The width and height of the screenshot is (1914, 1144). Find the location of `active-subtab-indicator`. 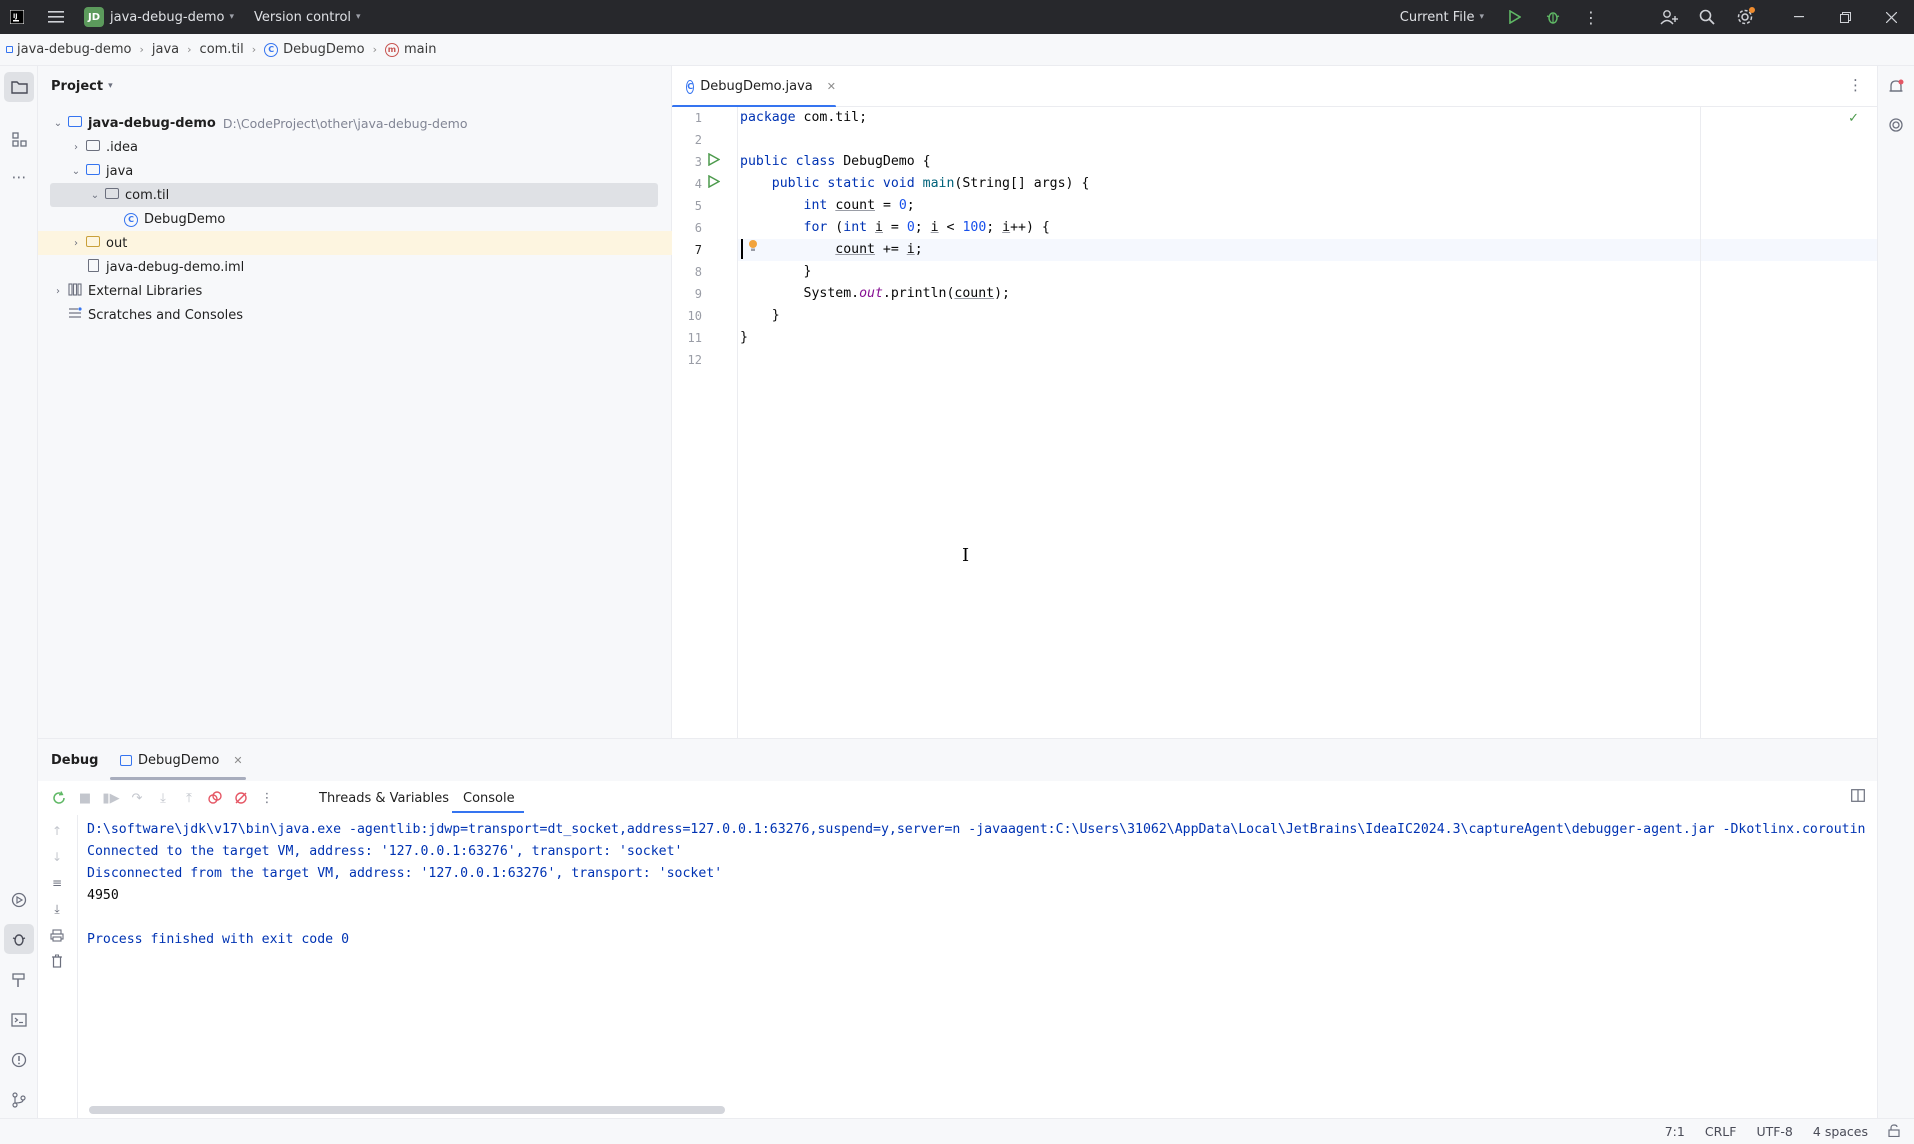

active-subtab-indicator is located at coordinates (488, 812).